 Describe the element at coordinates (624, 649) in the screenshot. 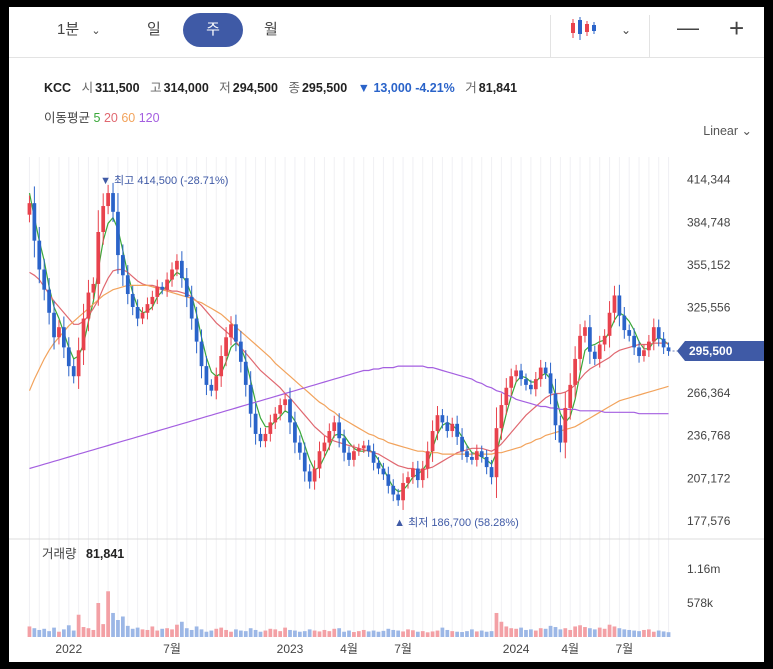

I see `x-tick-label: 7월` at that location.